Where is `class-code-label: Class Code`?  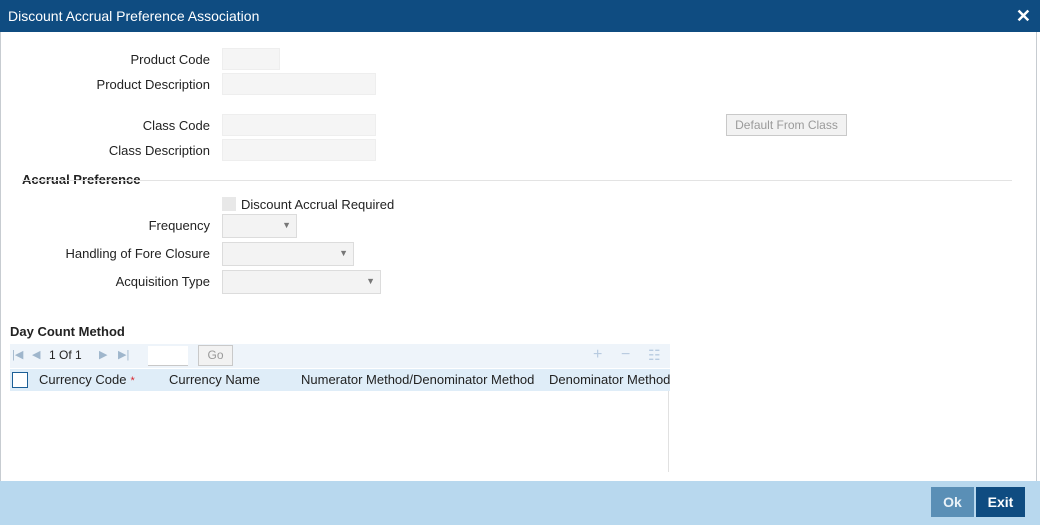 class-code-label: Class Code is located at coordinates (176, 125).